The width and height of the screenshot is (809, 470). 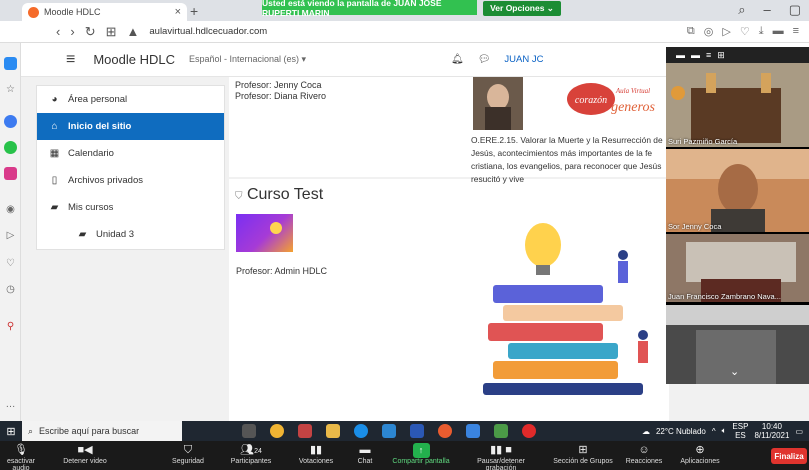 I want to click on nav-item-archivos: ▯ Archivos privados, so click(x=130, y=180).